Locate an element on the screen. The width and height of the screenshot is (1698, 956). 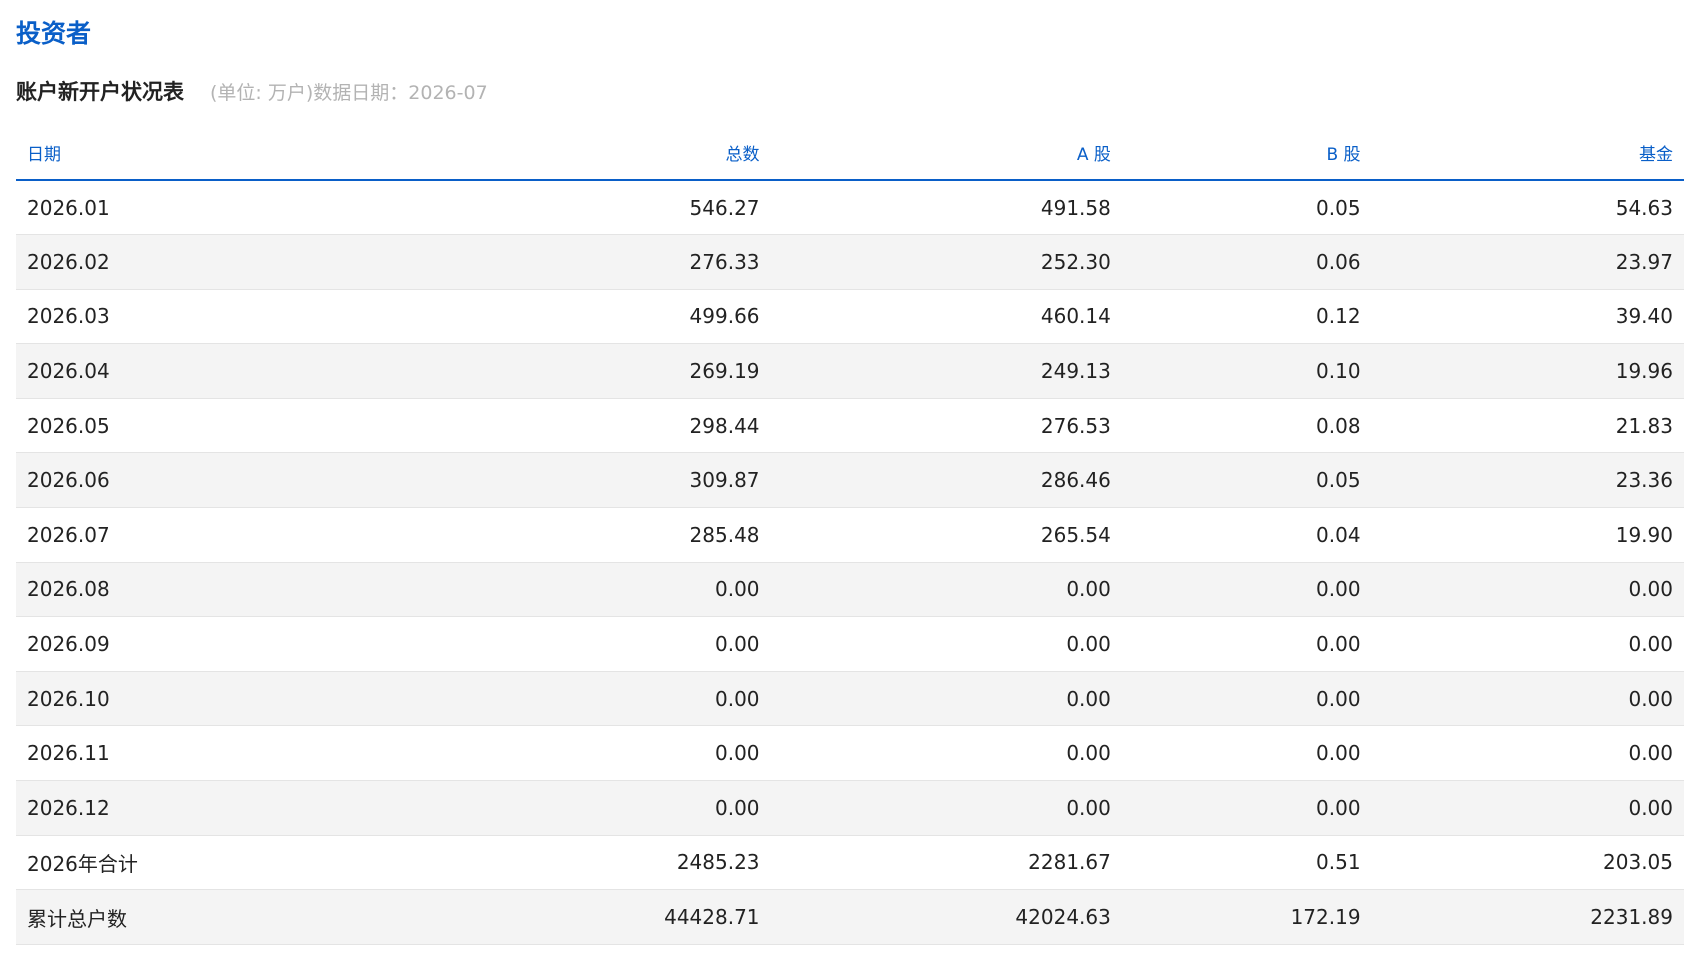
cell-fund: 2231.89 is located at coordinates (1631, 917).